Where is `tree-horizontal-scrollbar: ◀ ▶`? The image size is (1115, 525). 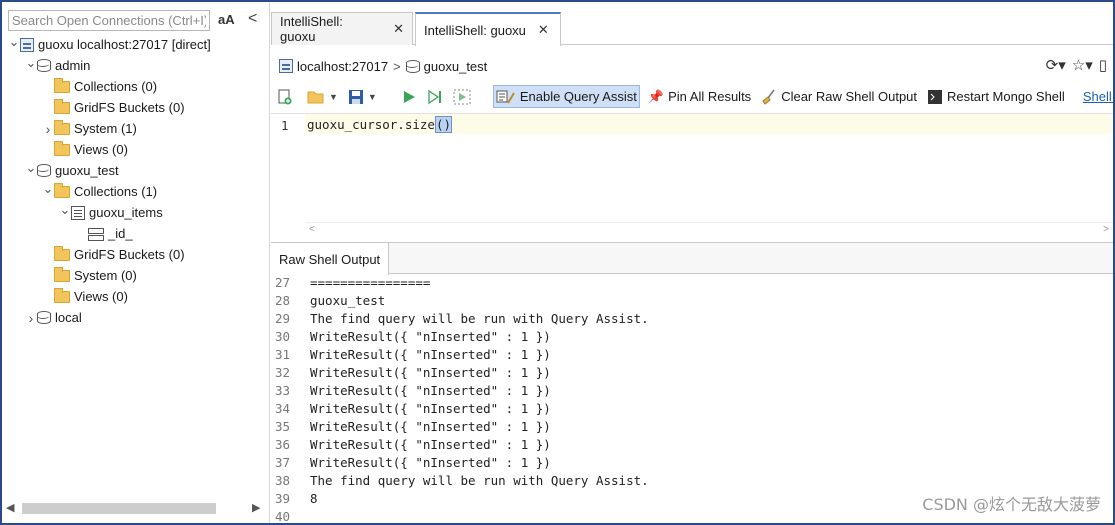 tree-horizontal-scrollbar: ◀ ▶ is located at coordinates (135, 508).